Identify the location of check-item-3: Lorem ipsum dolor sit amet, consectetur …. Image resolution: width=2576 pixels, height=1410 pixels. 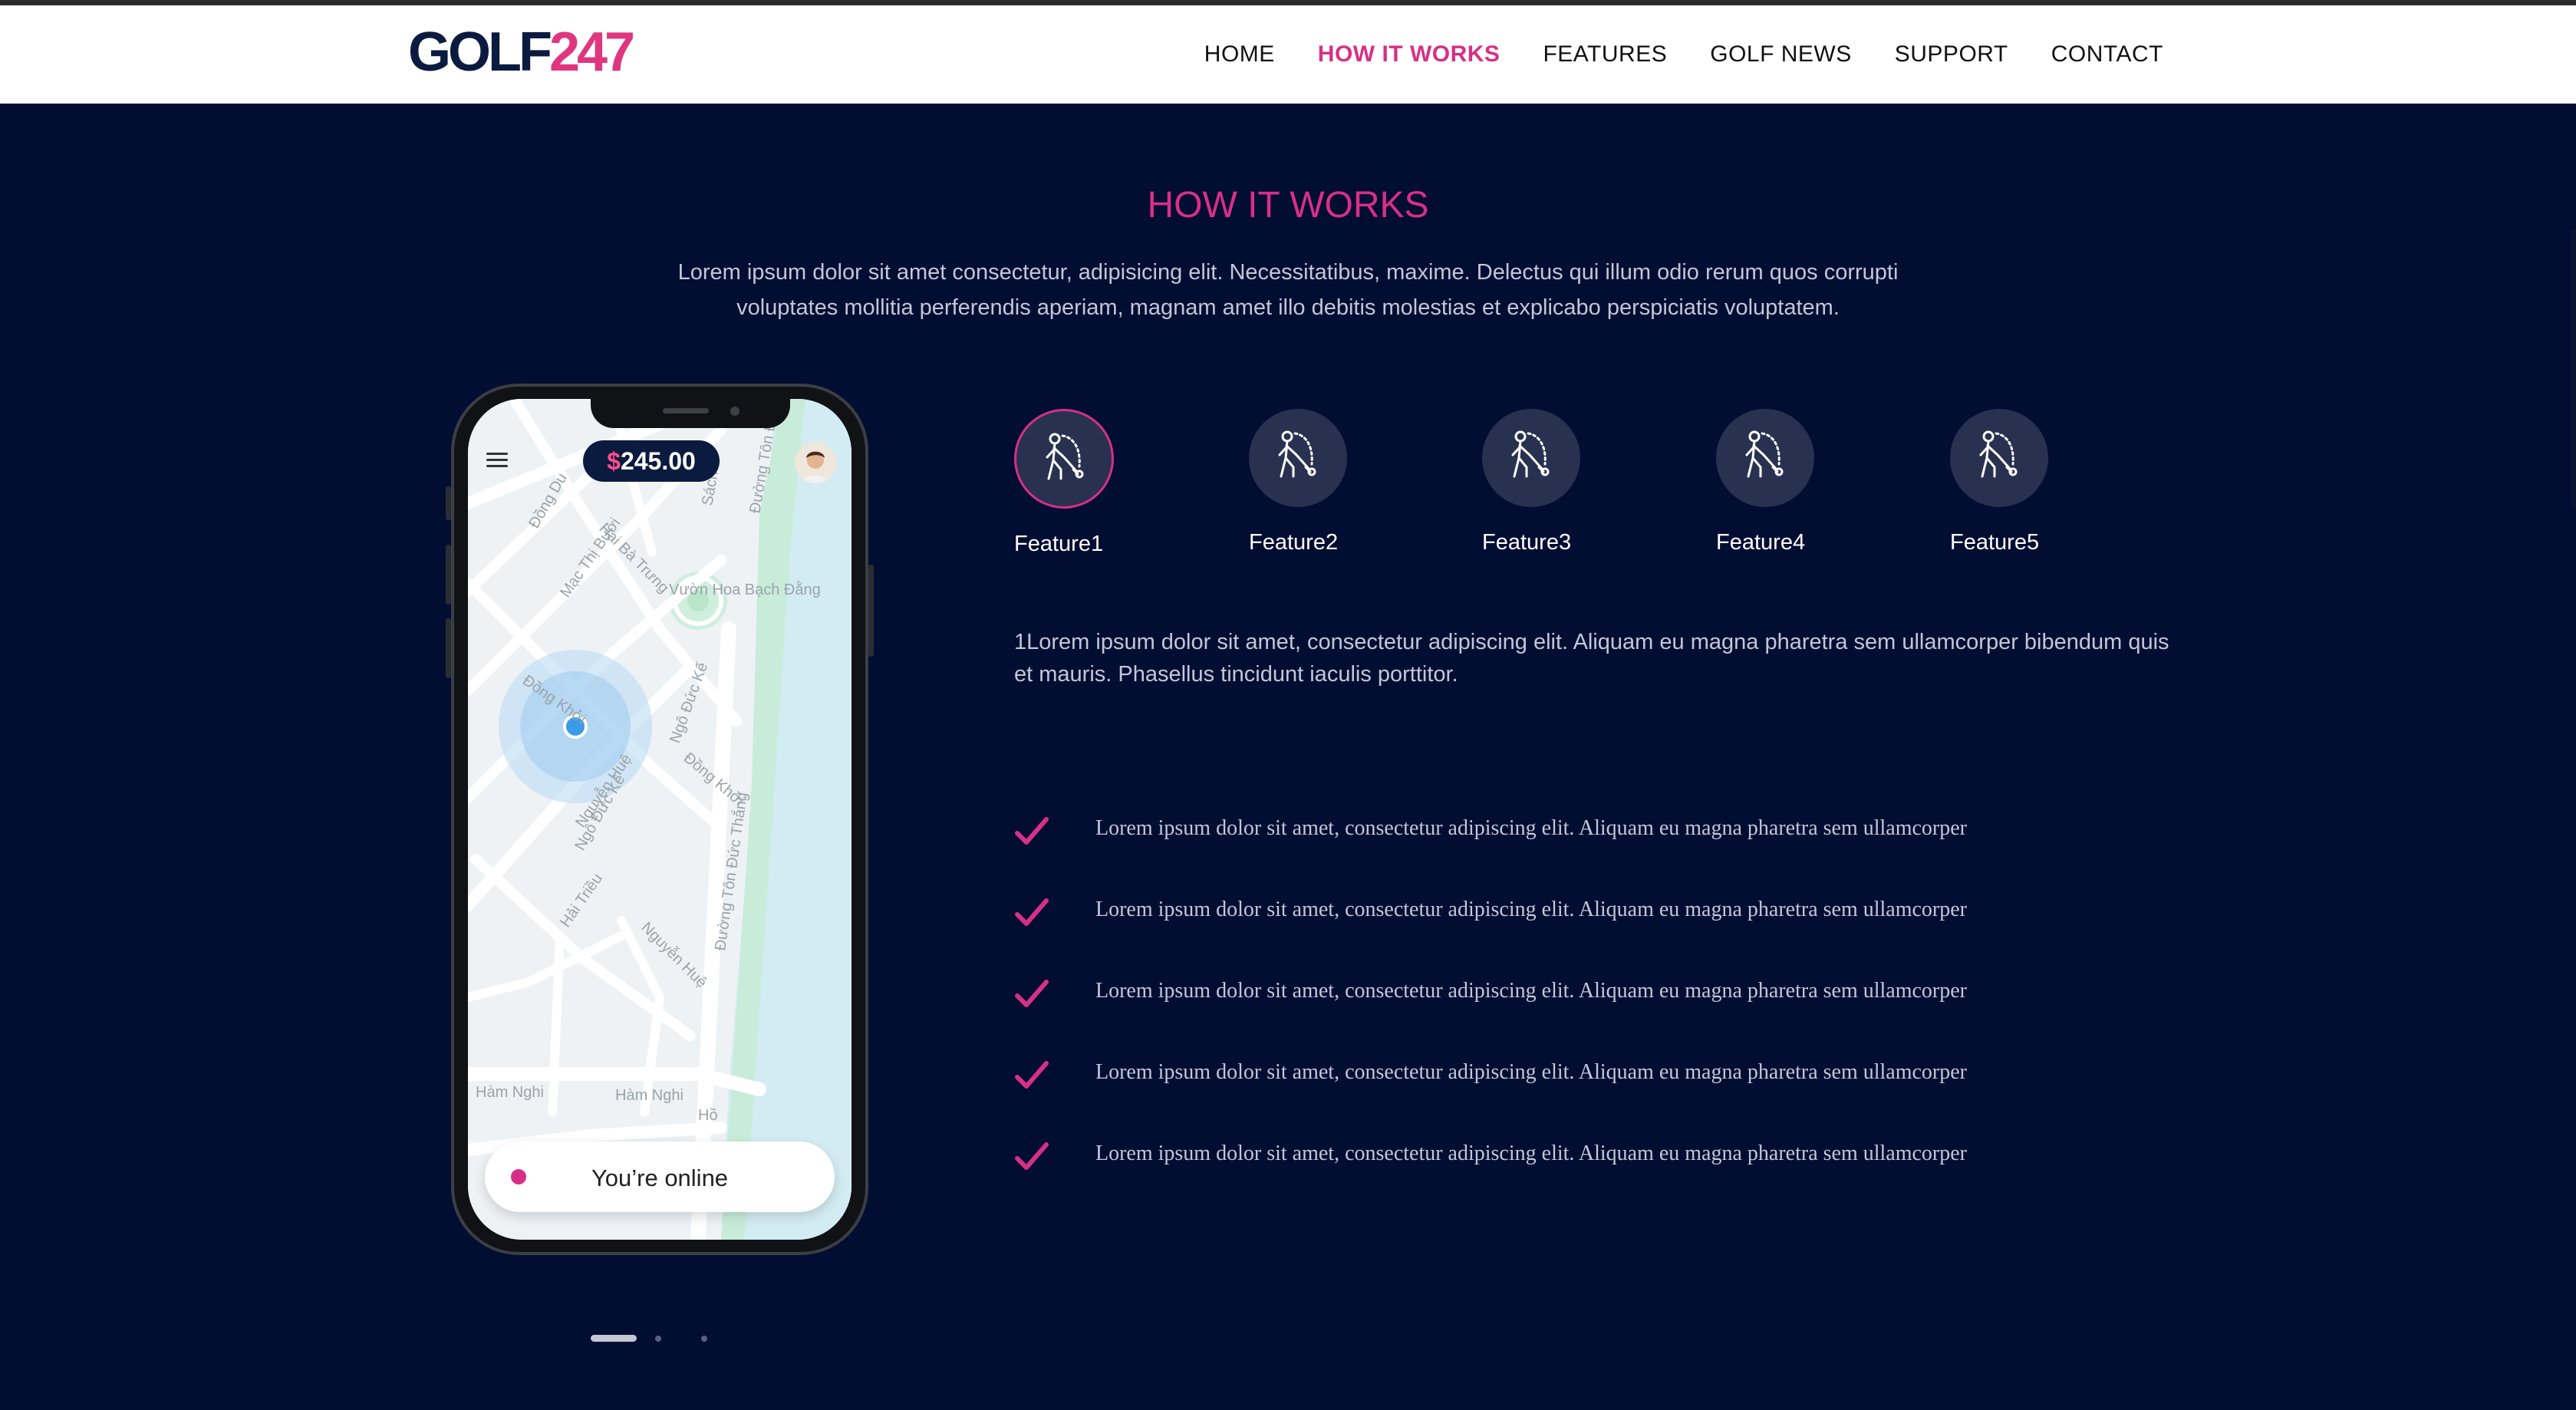
(1551, 993).